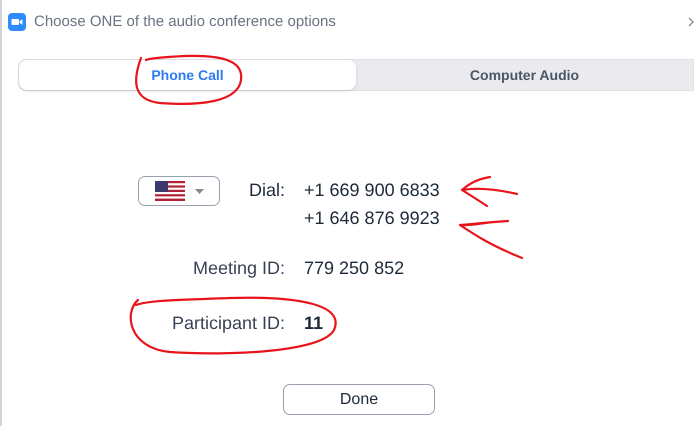 The image size is (694, 426). Describe the element at coordinates (227, 323) in the screenshot. I see `field-label: Participant ID:` at that location.